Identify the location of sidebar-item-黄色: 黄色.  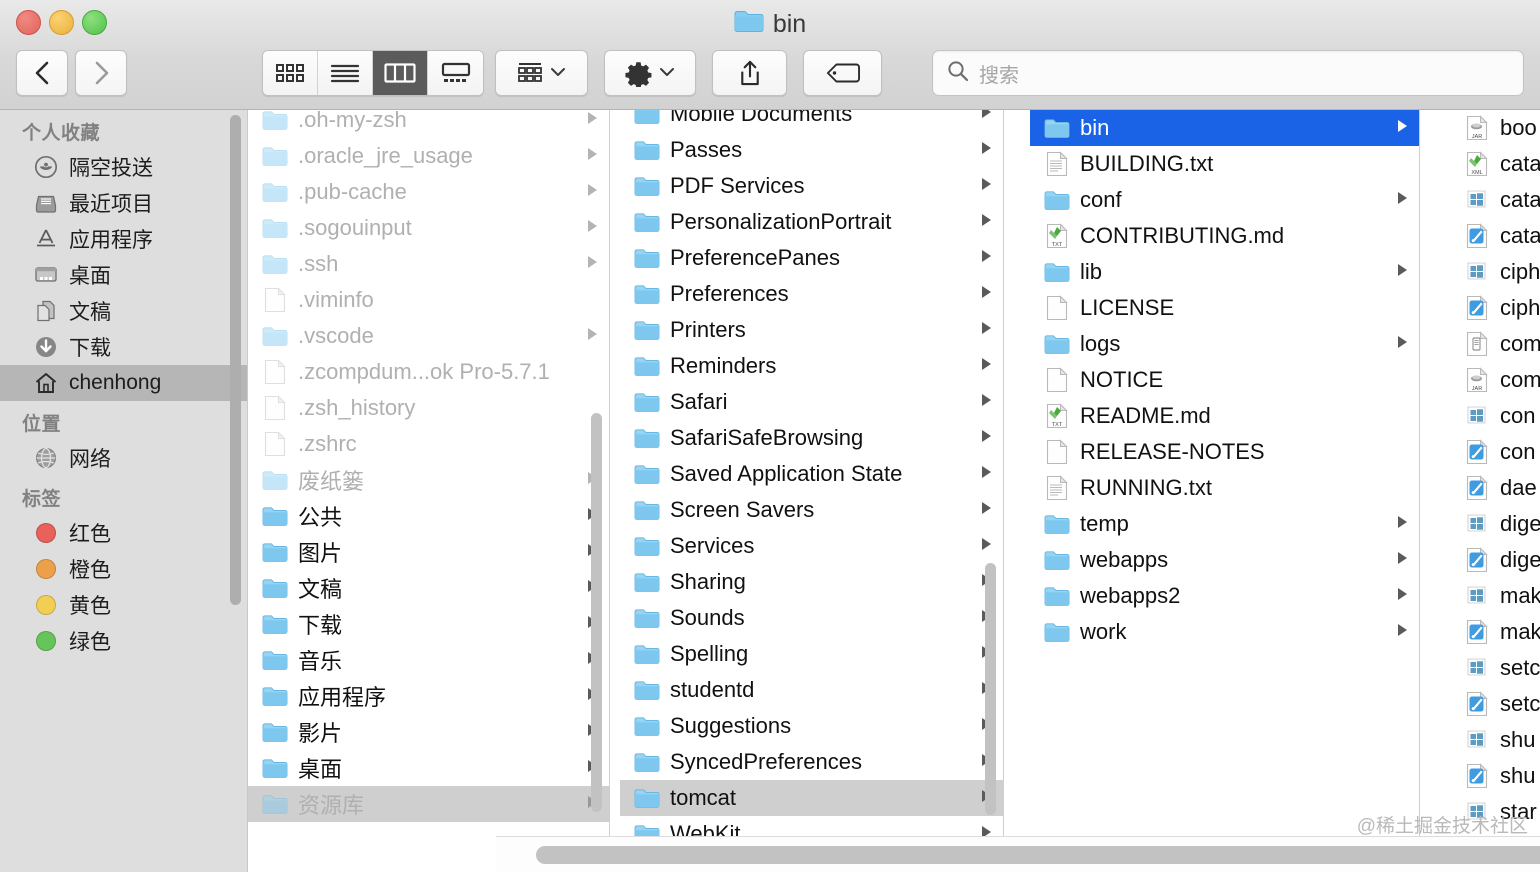
(123, 605).